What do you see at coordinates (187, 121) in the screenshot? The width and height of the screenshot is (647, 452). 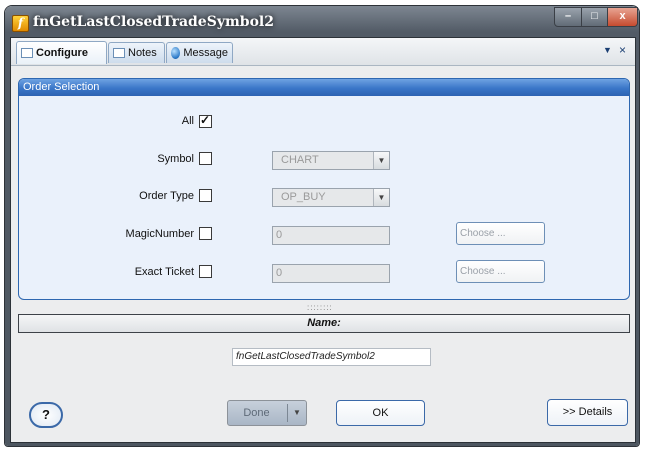 I see `all-label: All` at bounding box center [187, 121].